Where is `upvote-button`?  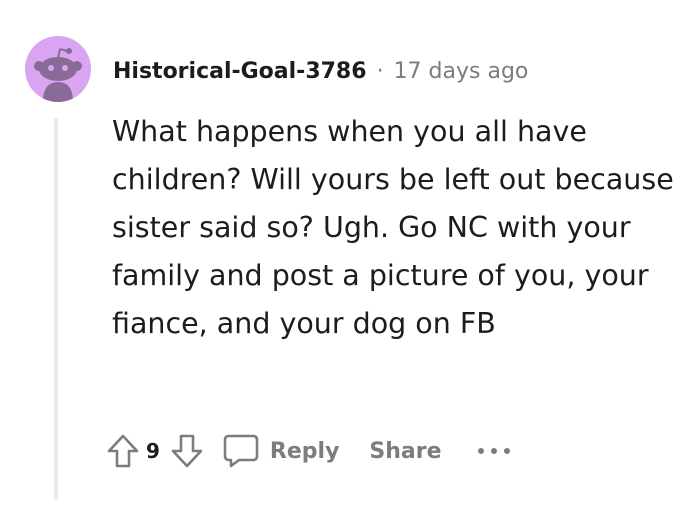 upvote-button is located at coordinates (123, 451).